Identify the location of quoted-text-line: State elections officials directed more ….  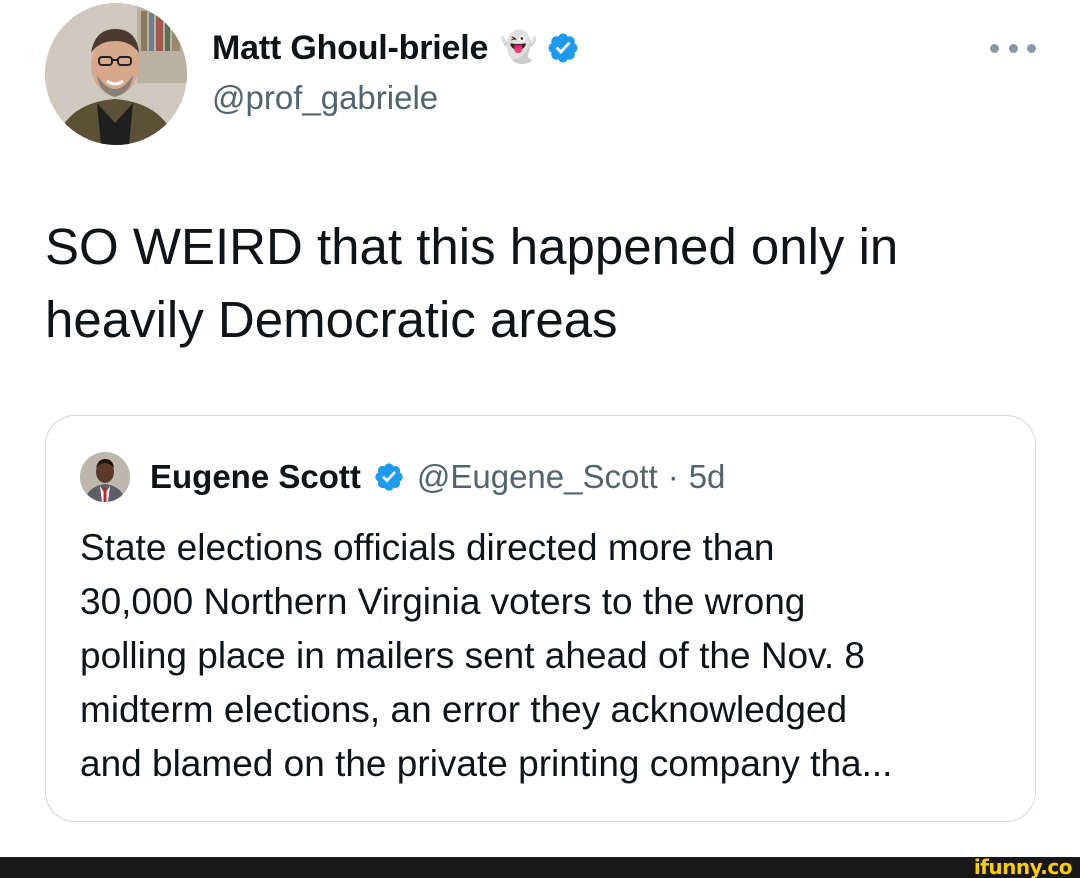
(427, 547).